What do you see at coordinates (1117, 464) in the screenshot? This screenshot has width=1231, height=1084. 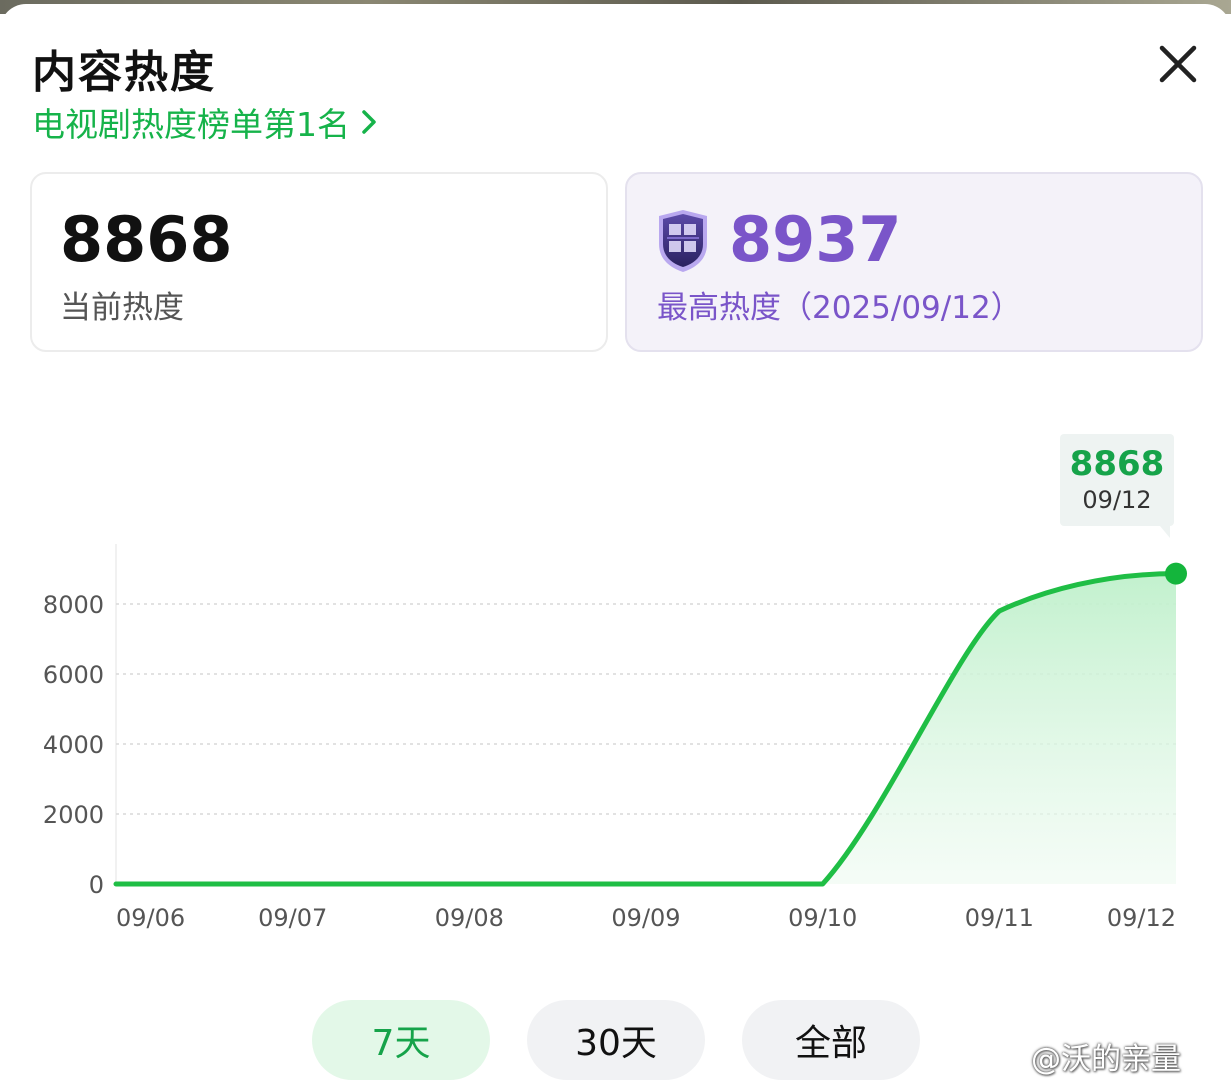 I see `tooltip-value: 8868` at bounding box center [1117, 464].